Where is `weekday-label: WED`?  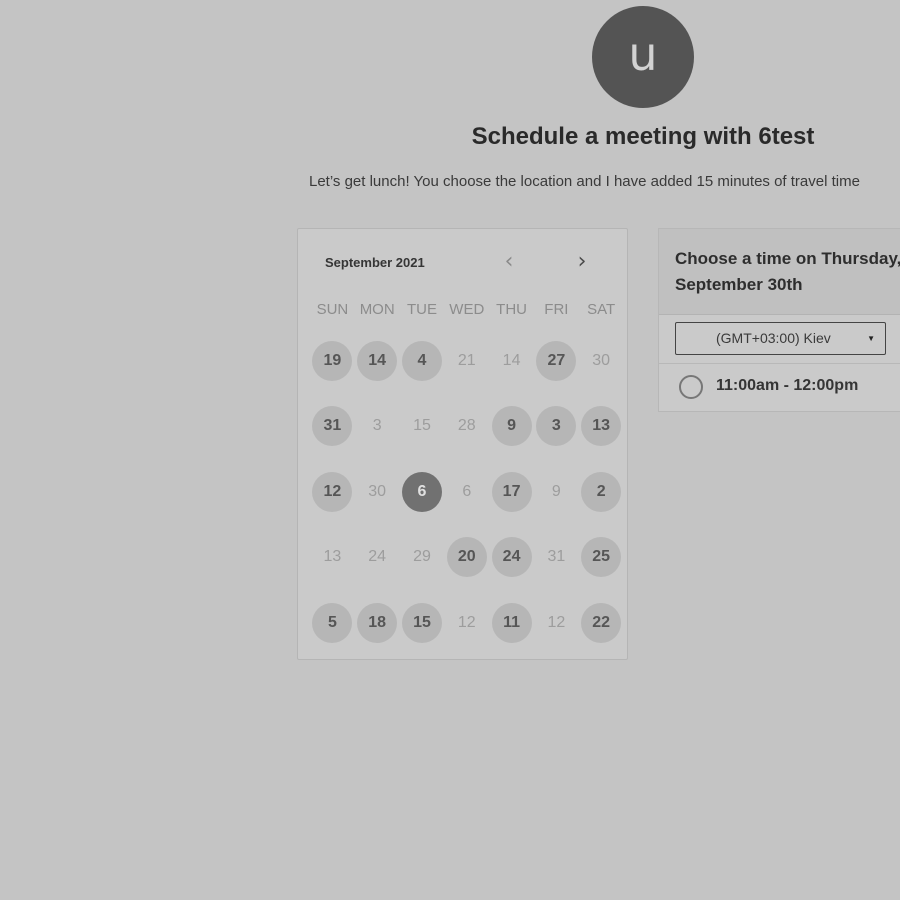 weekday-label: WED is located at coordinates (467, 309).